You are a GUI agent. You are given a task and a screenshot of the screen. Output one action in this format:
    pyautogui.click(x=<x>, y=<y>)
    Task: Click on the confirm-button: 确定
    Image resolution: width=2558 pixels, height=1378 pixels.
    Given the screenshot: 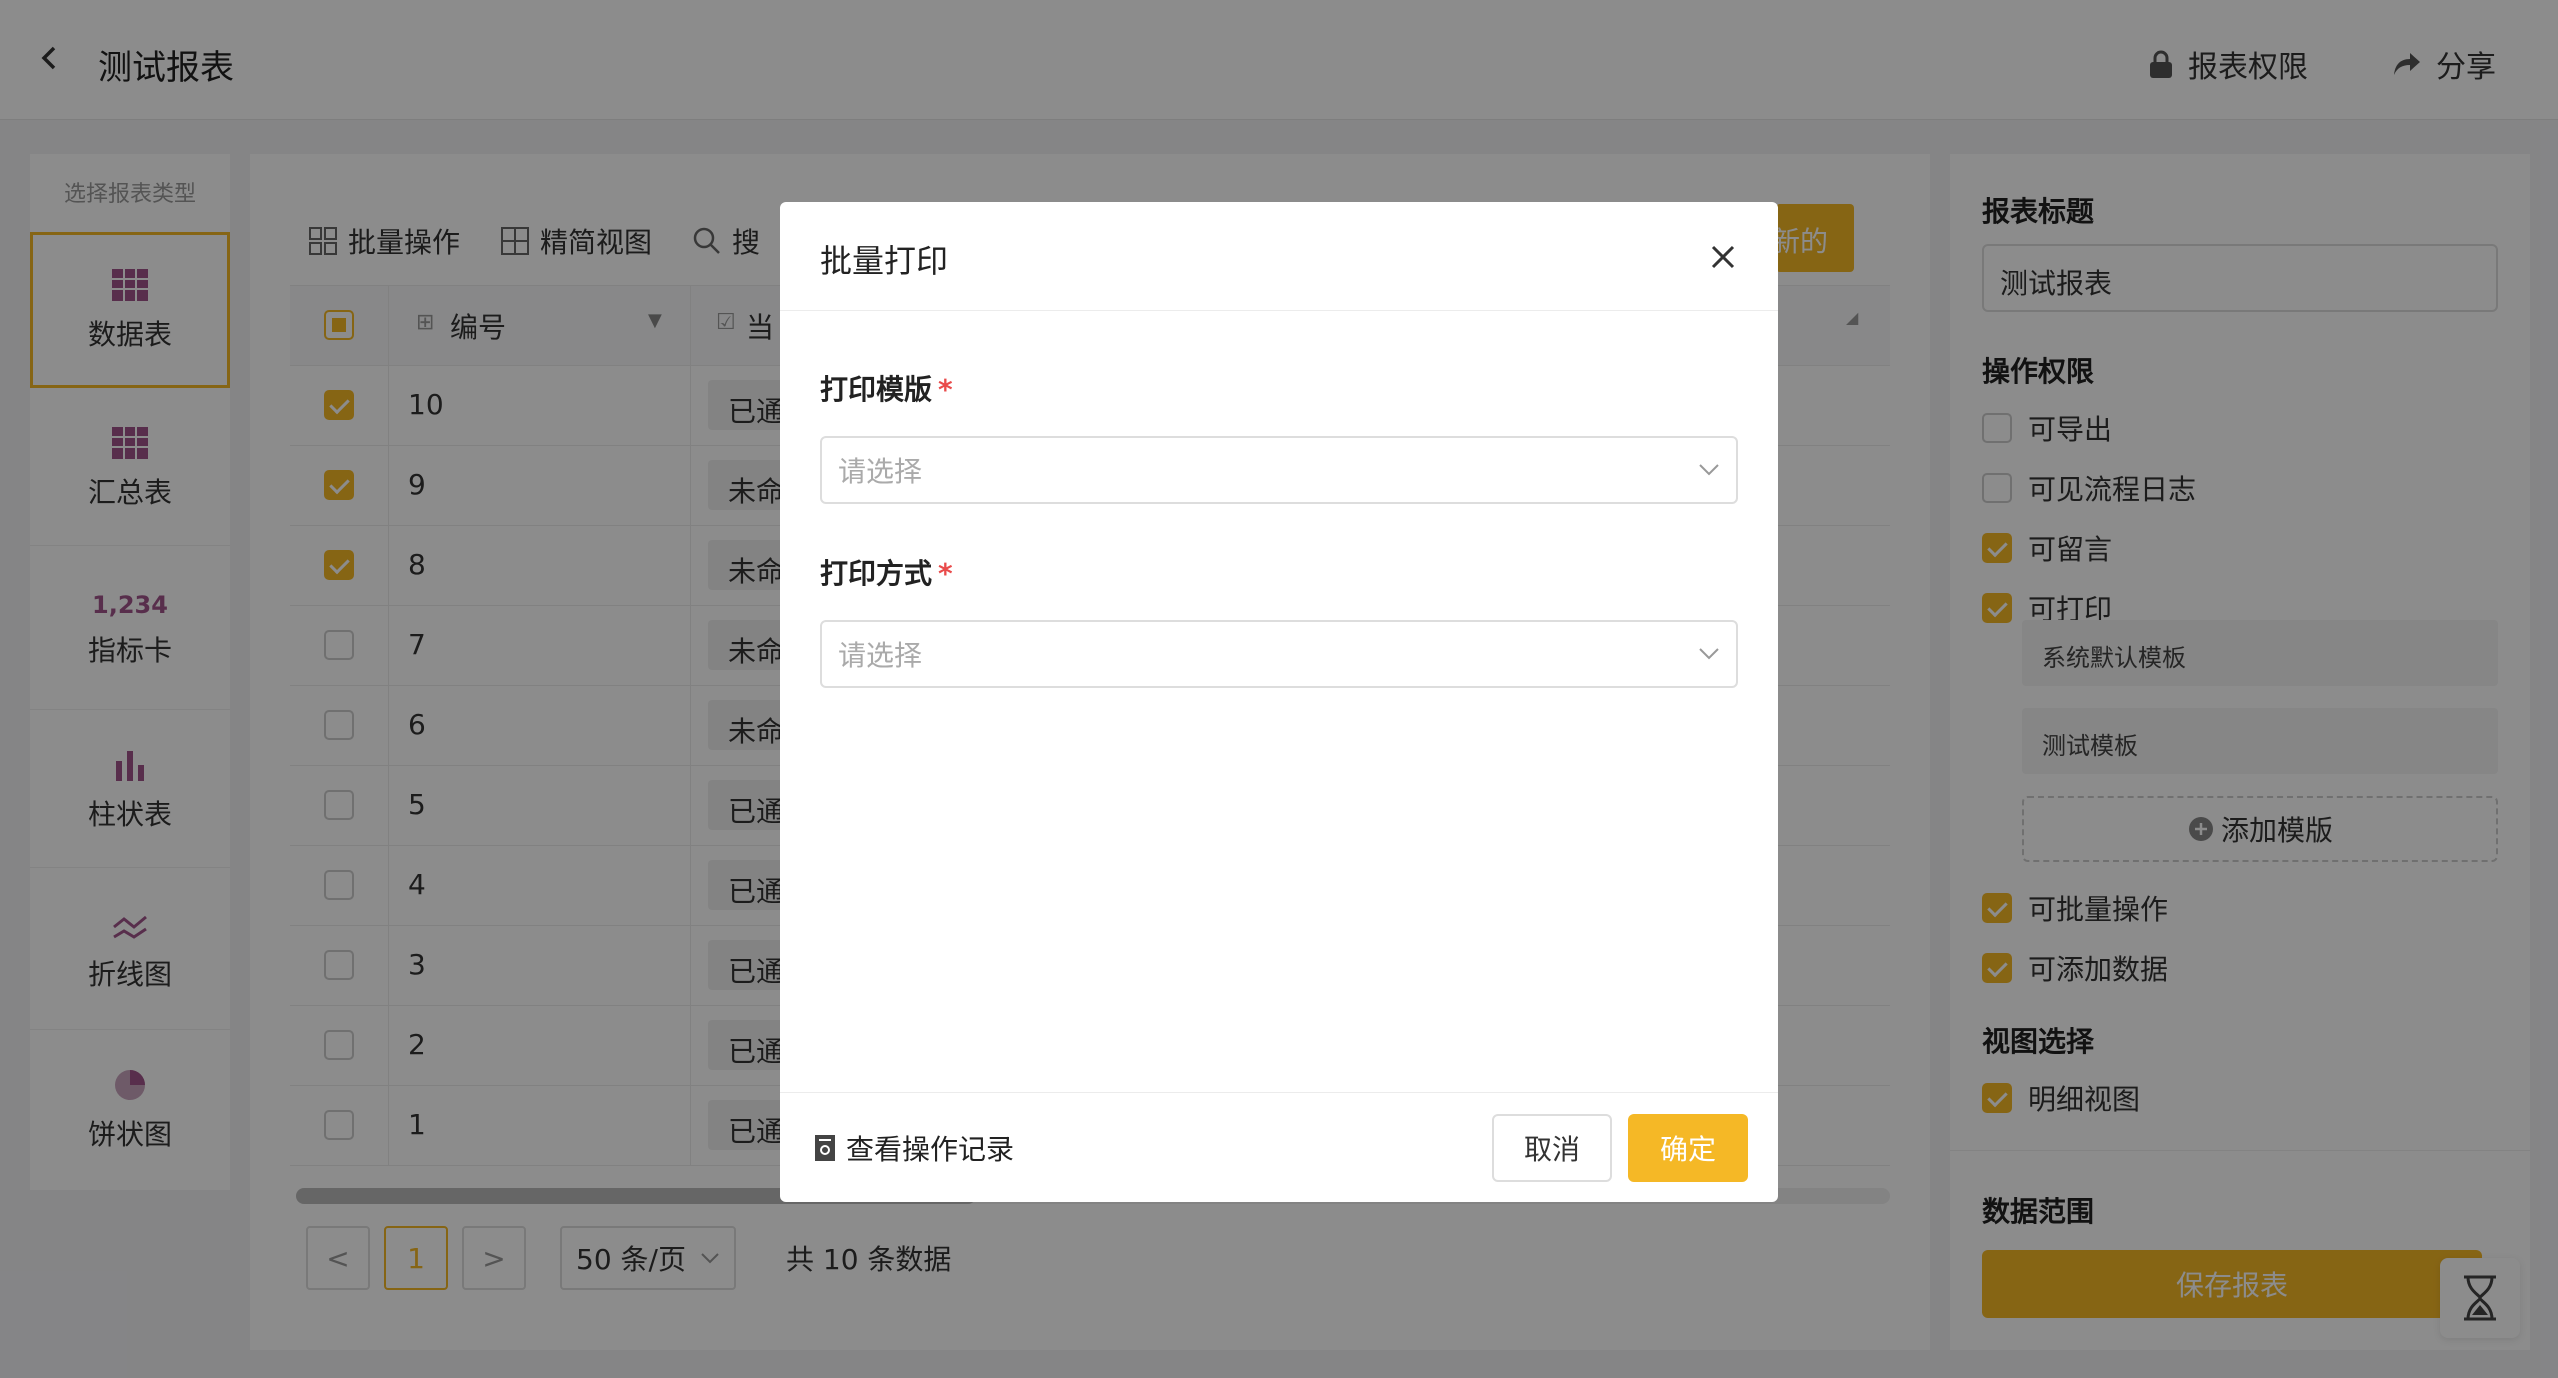 What is the action you would take?
    pyautogui.click(x=1688, y=1148)
    